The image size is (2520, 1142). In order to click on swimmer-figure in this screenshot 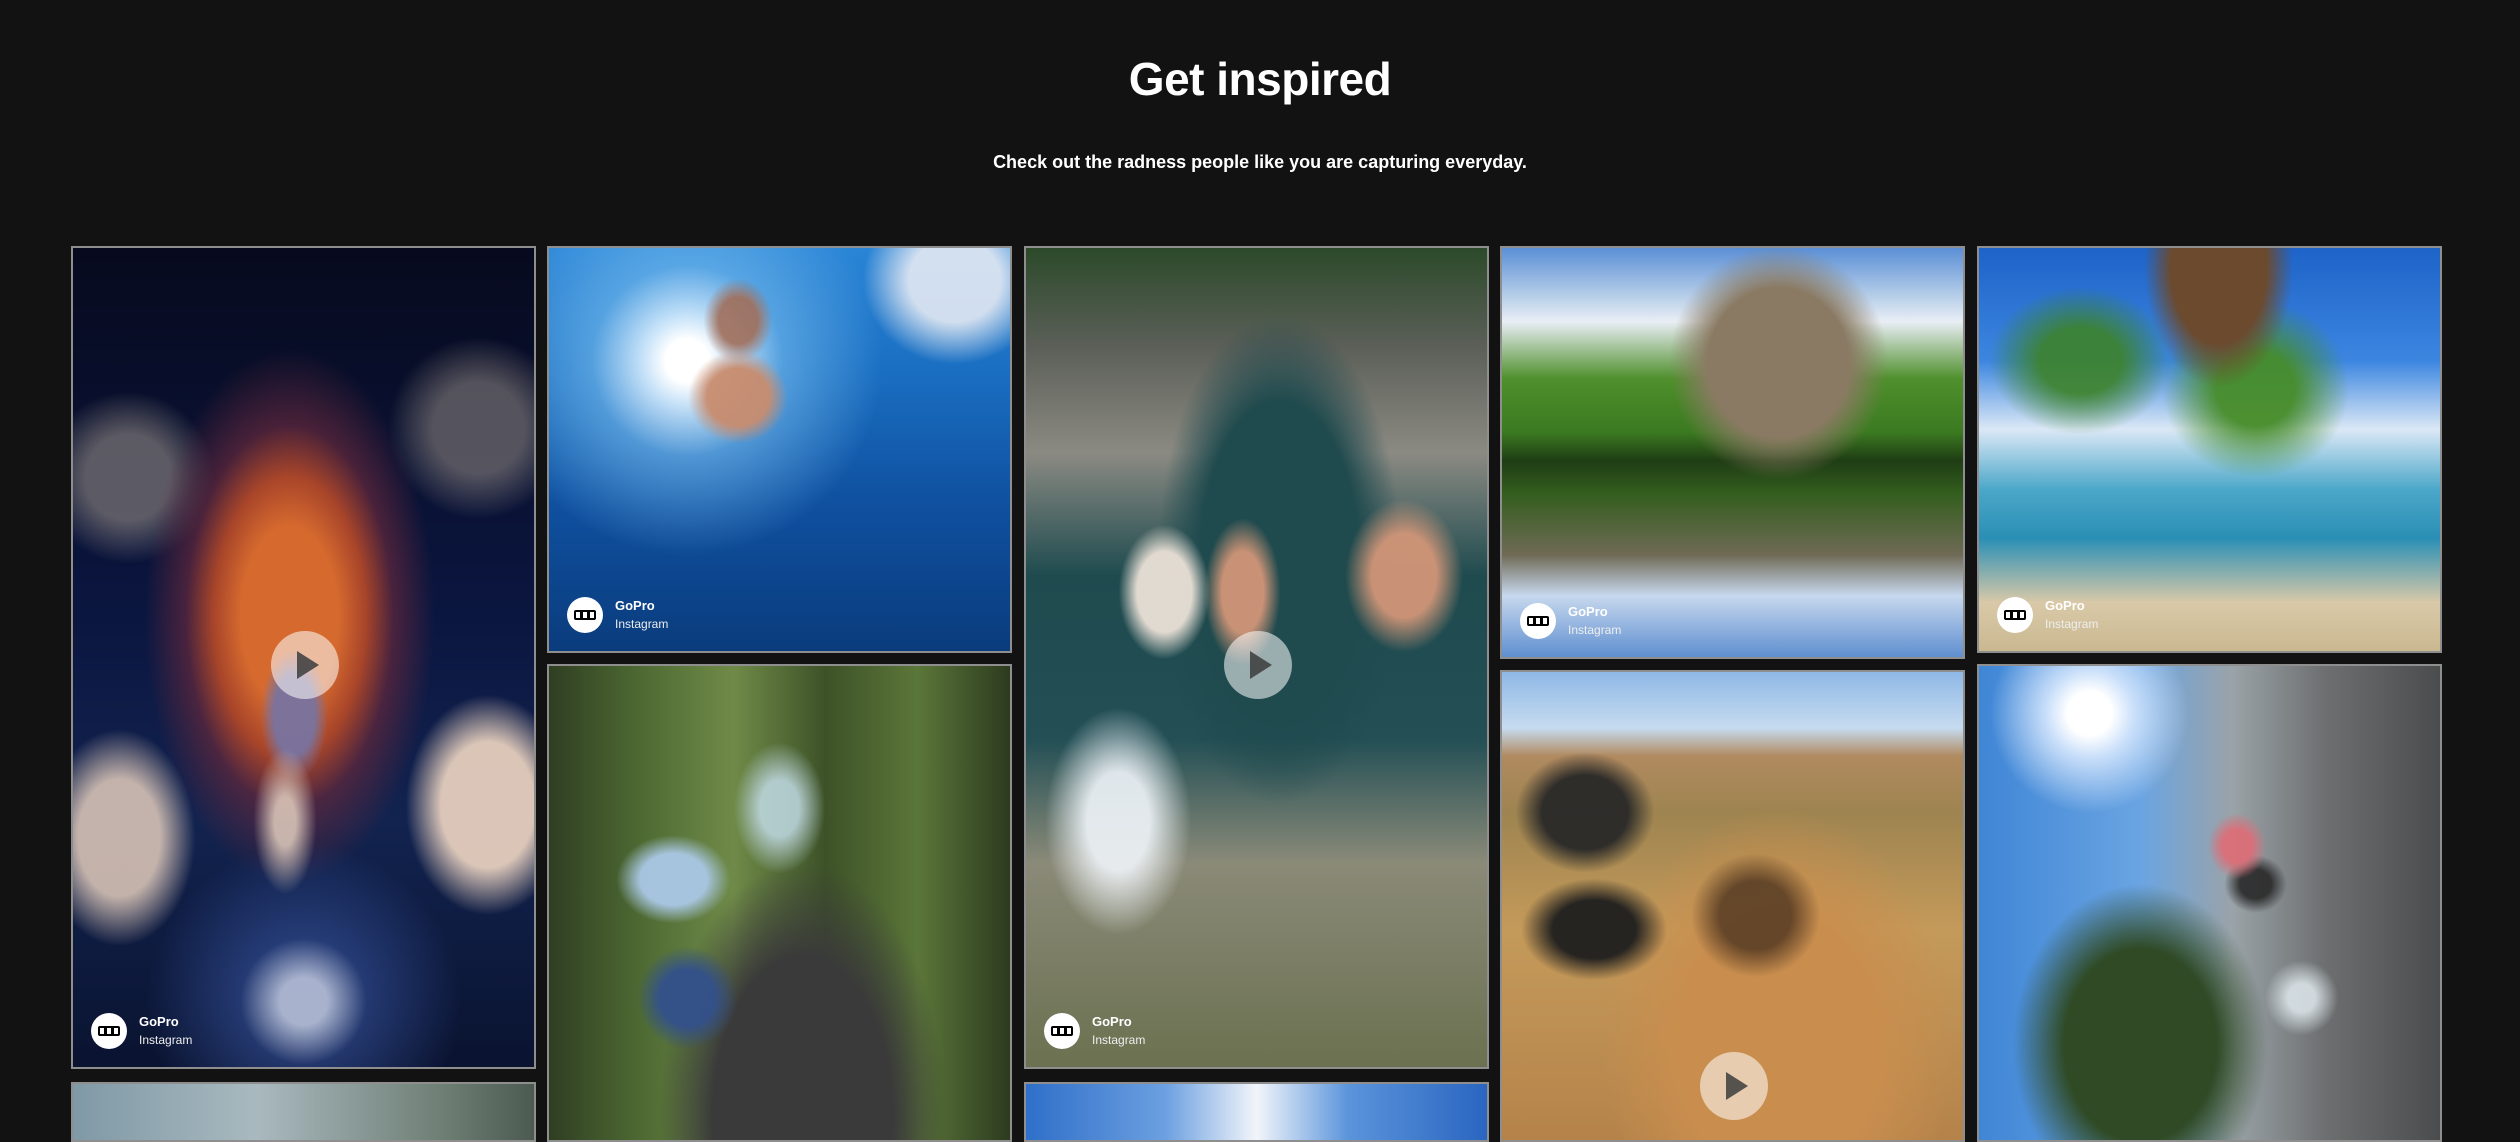, I will do `click(779, 449)`.